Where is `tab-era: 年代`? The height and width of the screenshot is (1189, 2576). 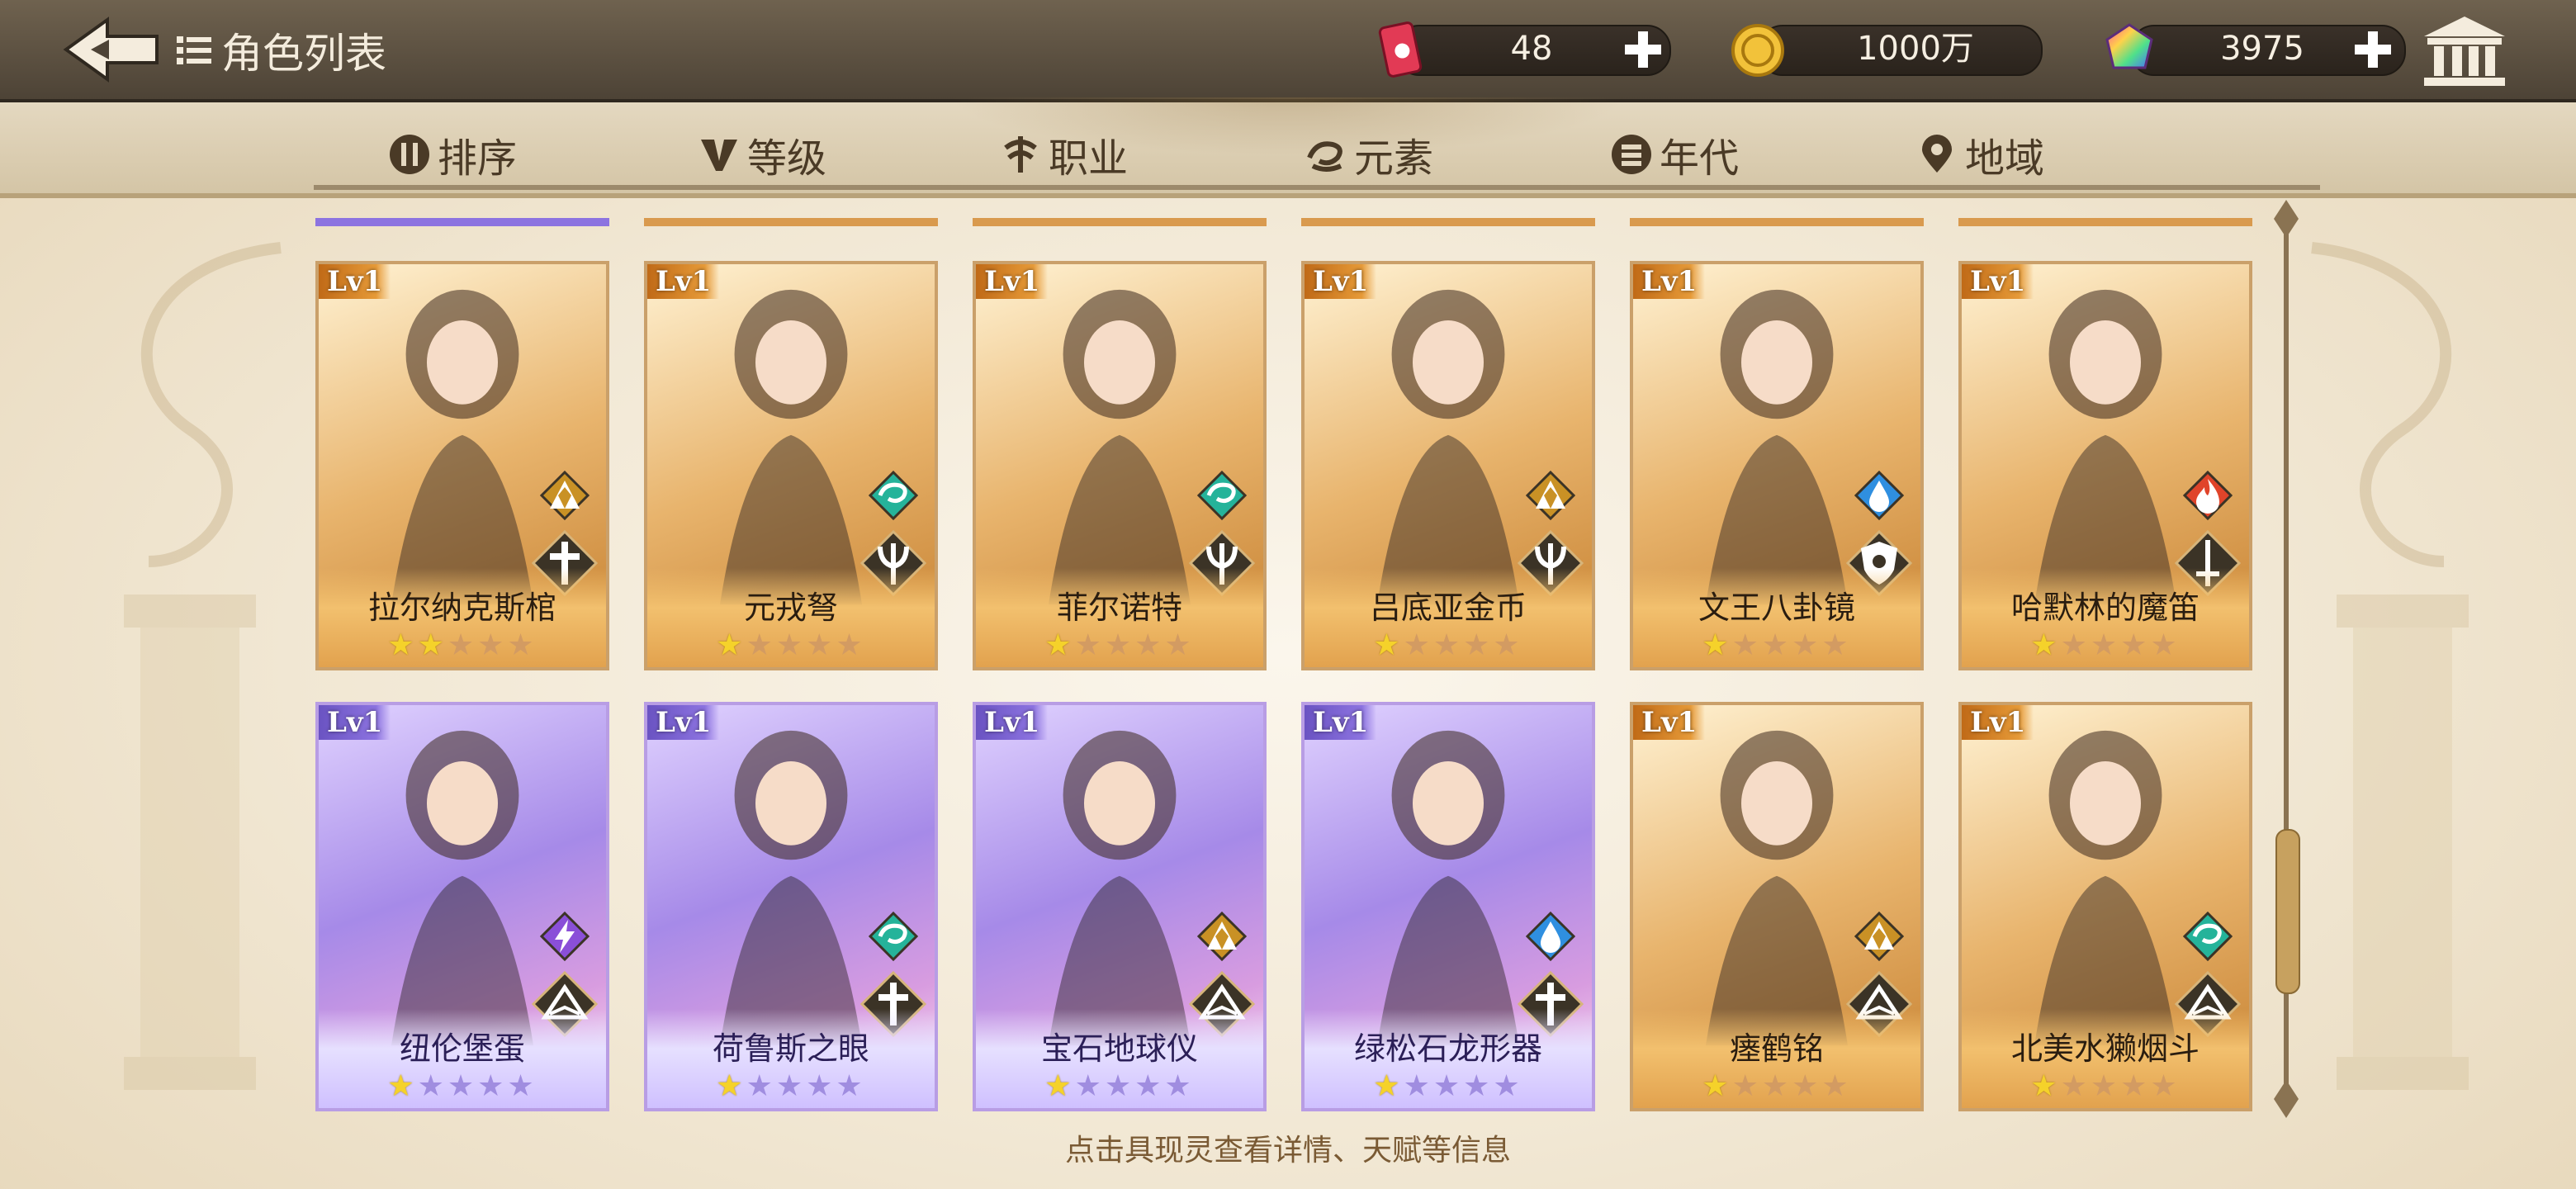
tab-era: 年代 is located at coordinates (1674, 154).